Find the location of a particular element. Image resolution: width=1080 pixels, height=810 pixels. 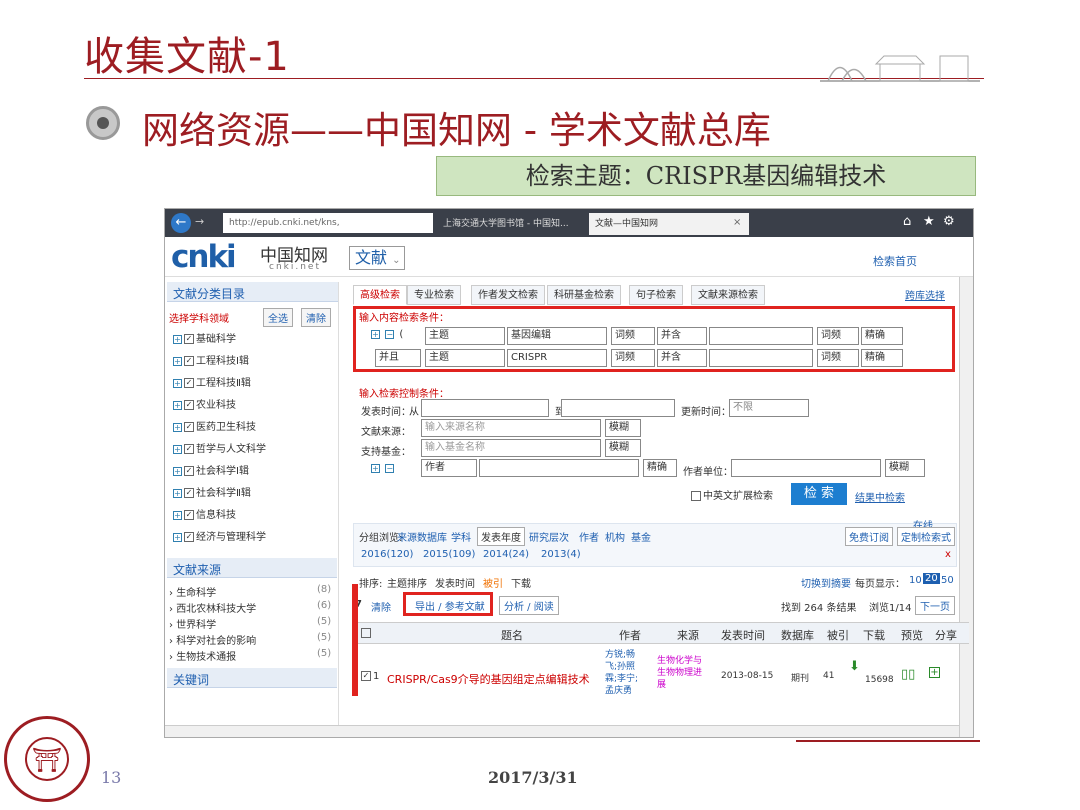

download-icon: ⬇ is located at coordinates (854, 666).